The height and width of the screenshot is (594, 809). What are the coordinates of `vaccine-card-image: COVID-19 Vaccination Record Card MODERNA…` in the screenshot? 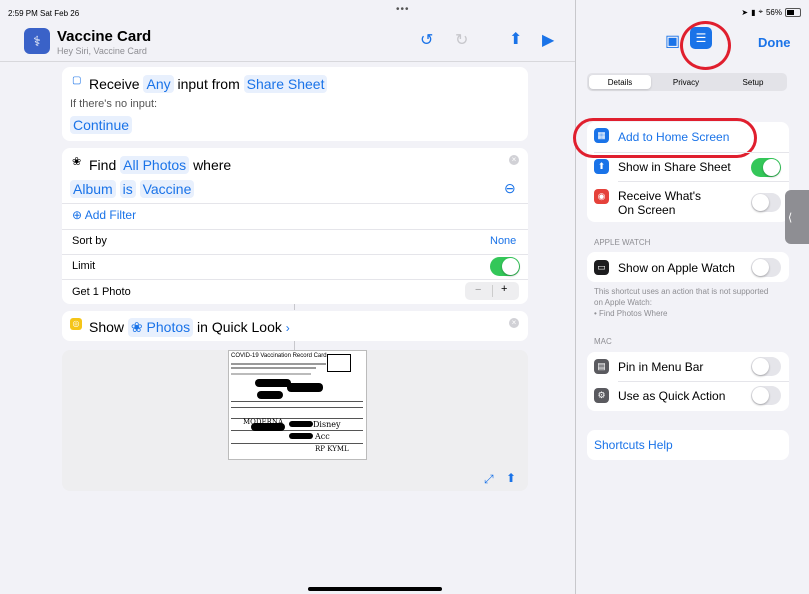 It's located at (297, 405).